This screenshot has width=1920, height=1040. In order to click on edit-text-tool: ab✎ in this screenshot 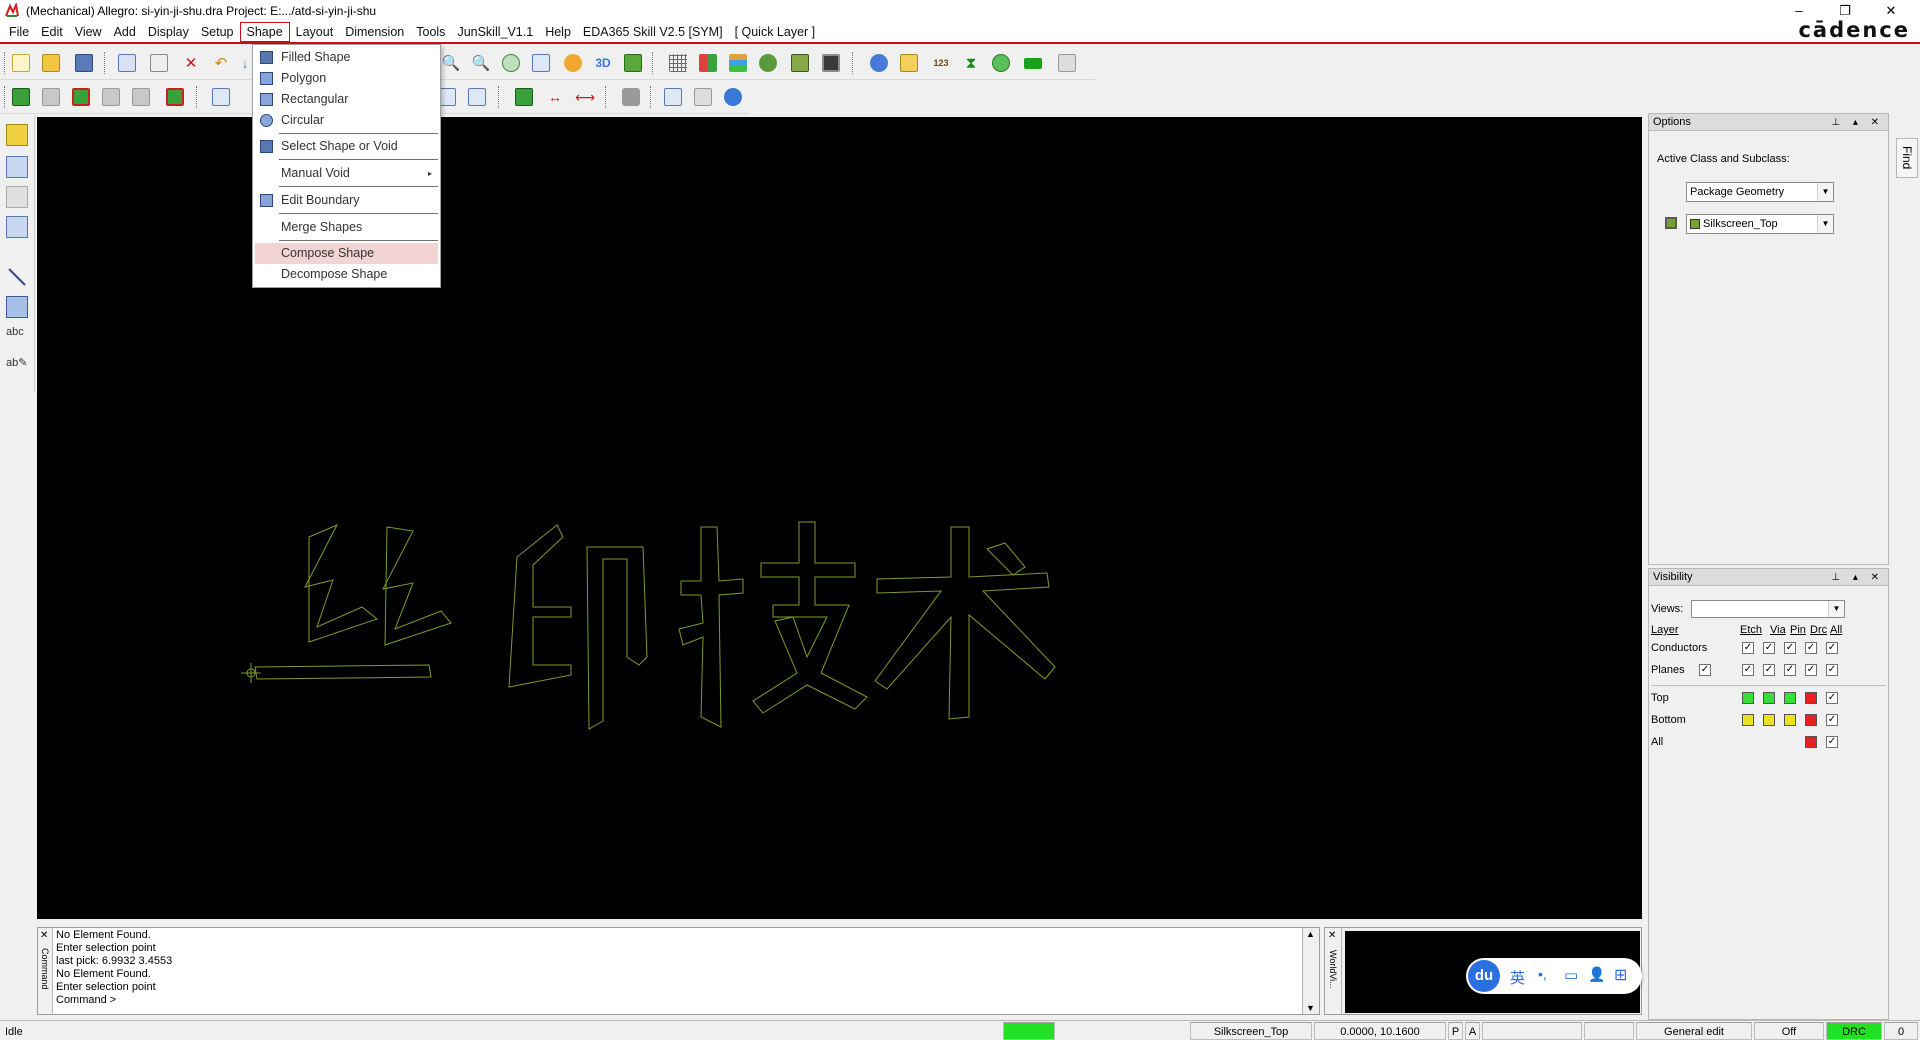, I will do `click(17, 367)`.